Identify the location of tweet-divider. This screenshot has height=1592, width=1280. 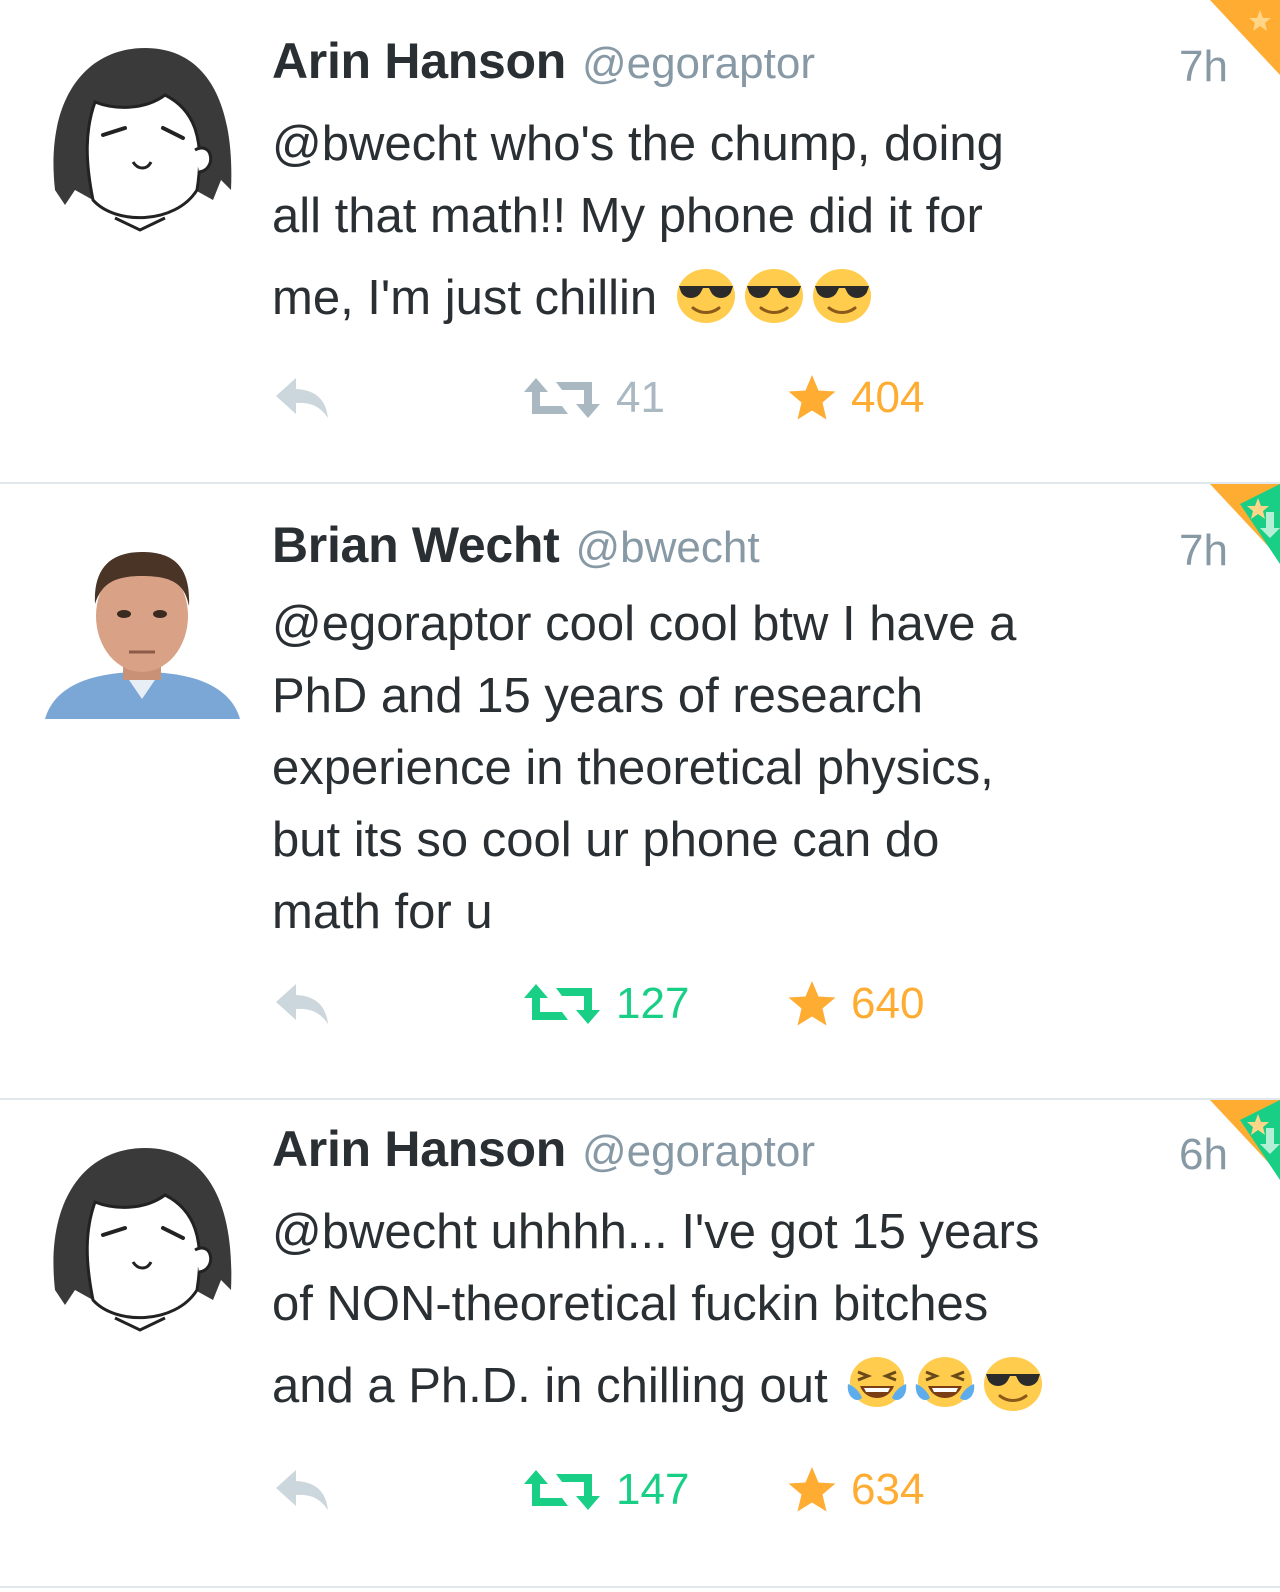
(640, 1587).